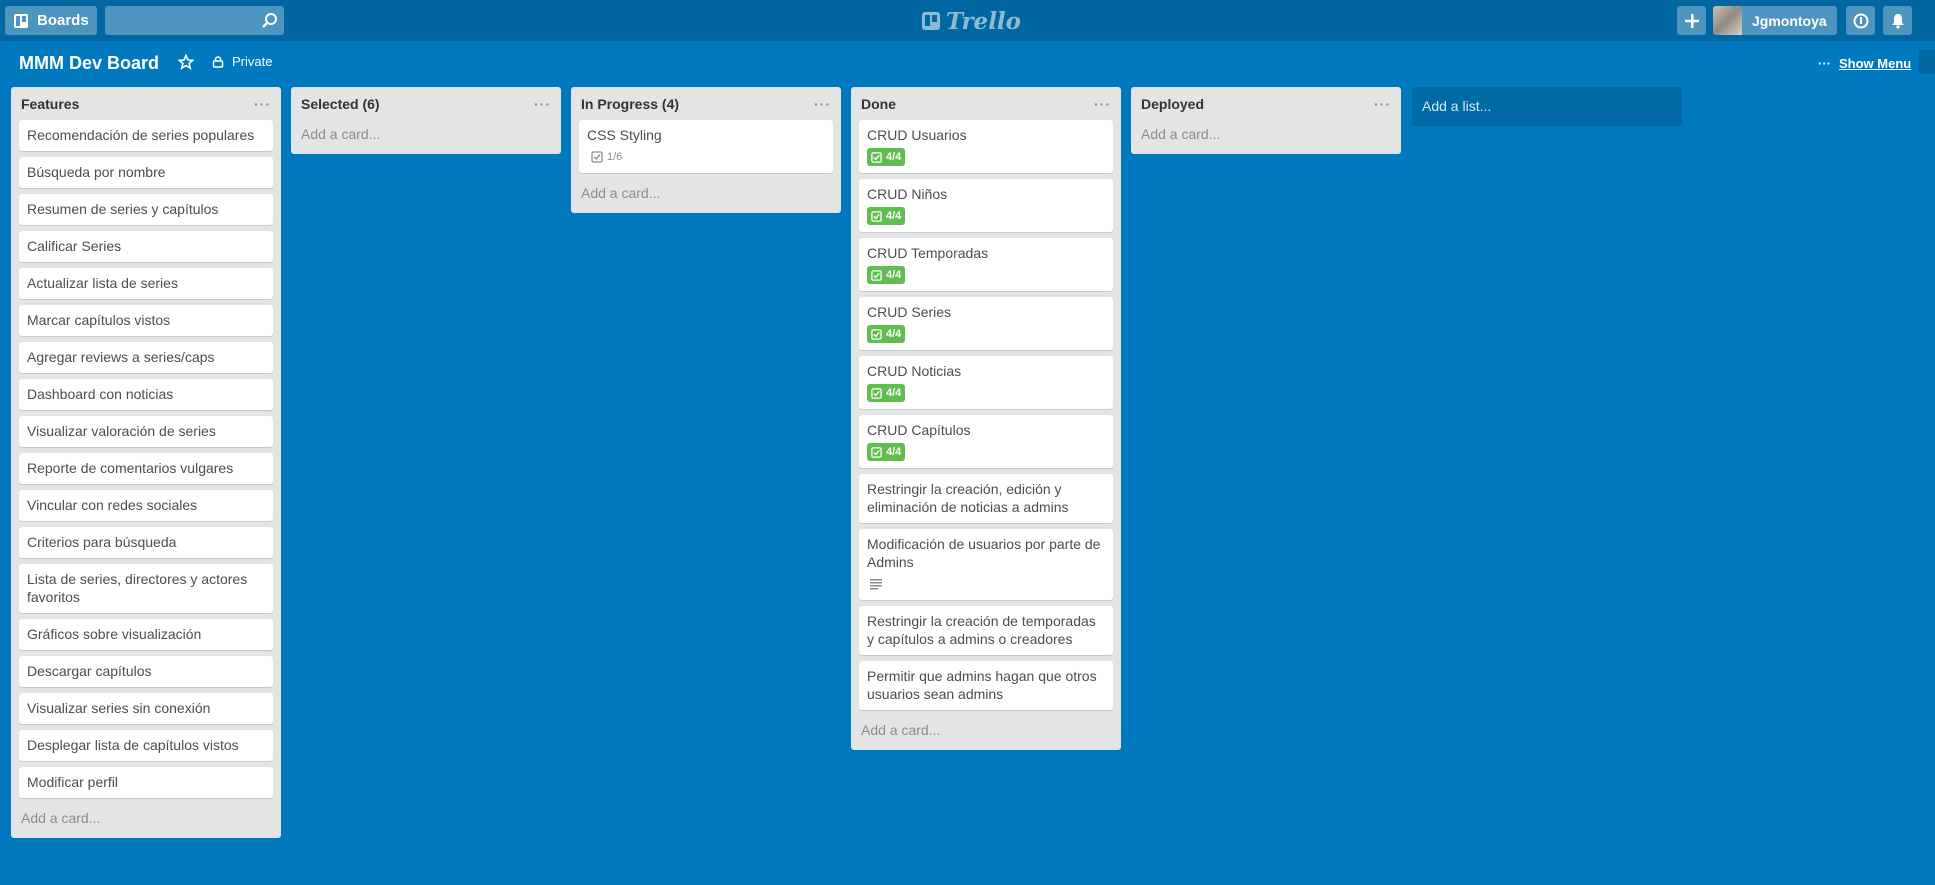 Image resolution: width=1935 pixels, height=885 pixels. I want to click on card: Recomendación de series populares, so click(146, 135).